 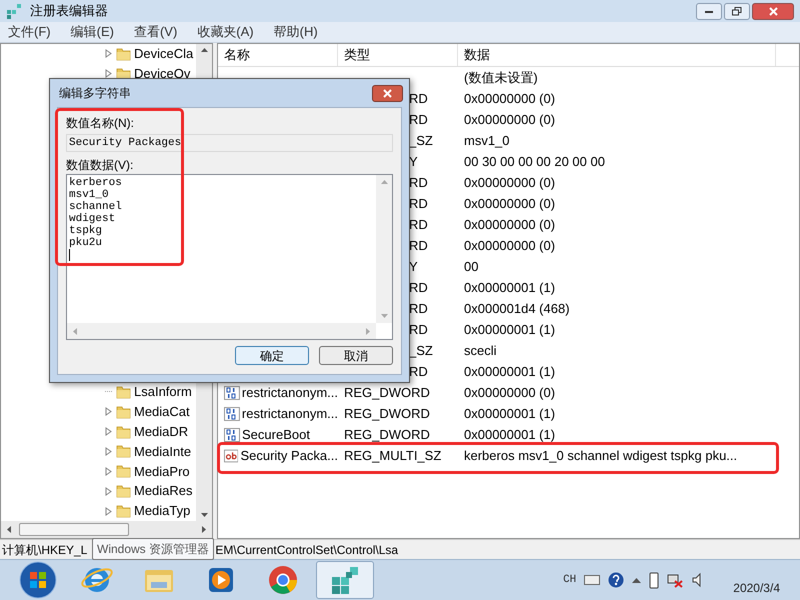 What do you see at coordinates (14, 11) in the screenshot?
I see `cubes-icon` at bounding box center [14, 11].